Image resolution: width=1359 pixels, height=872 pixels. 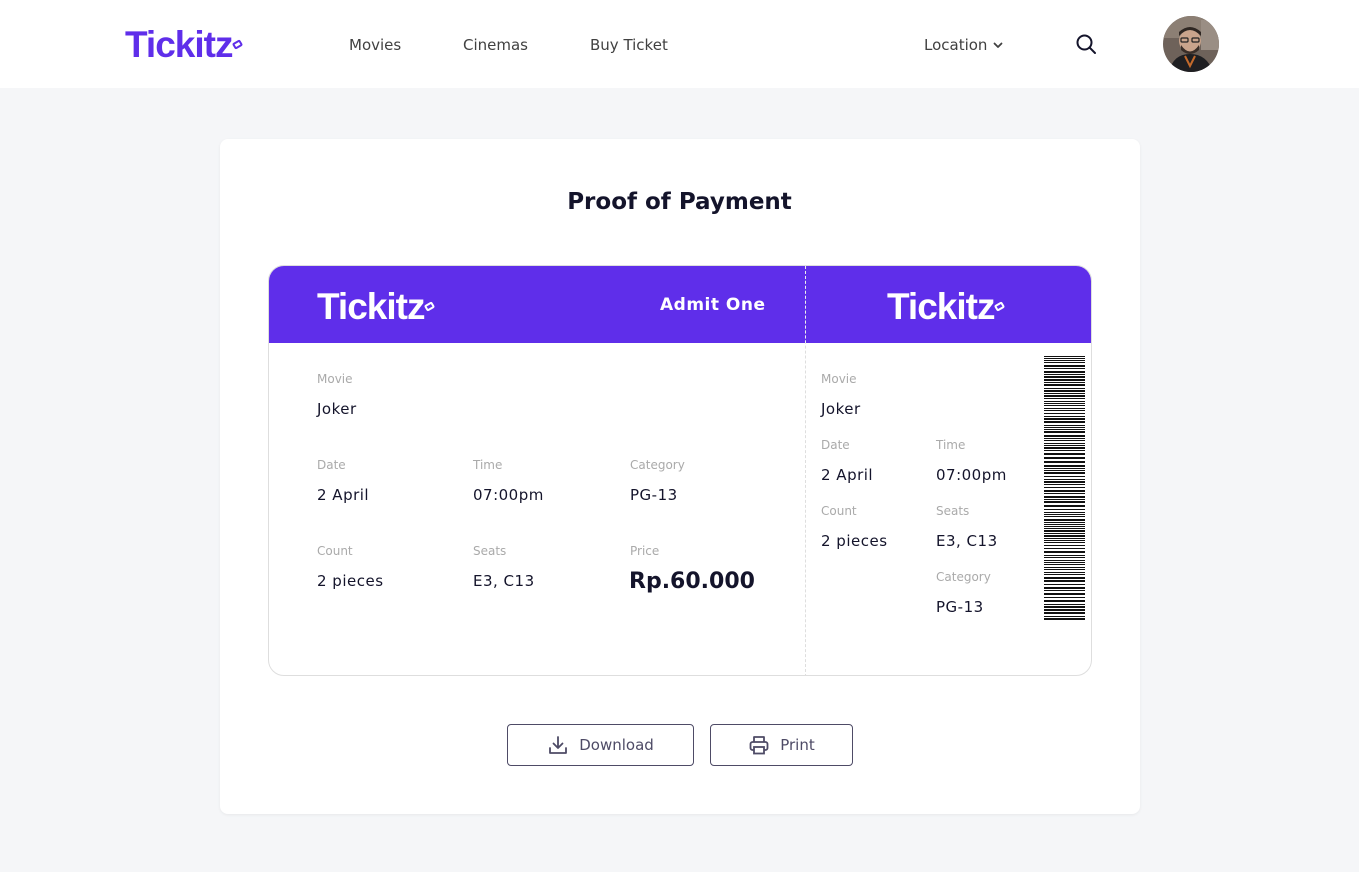 What do you see at coordinates (335, 551) in the screenshot?
I see `count-label: Count` at bounding box center [335, 551].